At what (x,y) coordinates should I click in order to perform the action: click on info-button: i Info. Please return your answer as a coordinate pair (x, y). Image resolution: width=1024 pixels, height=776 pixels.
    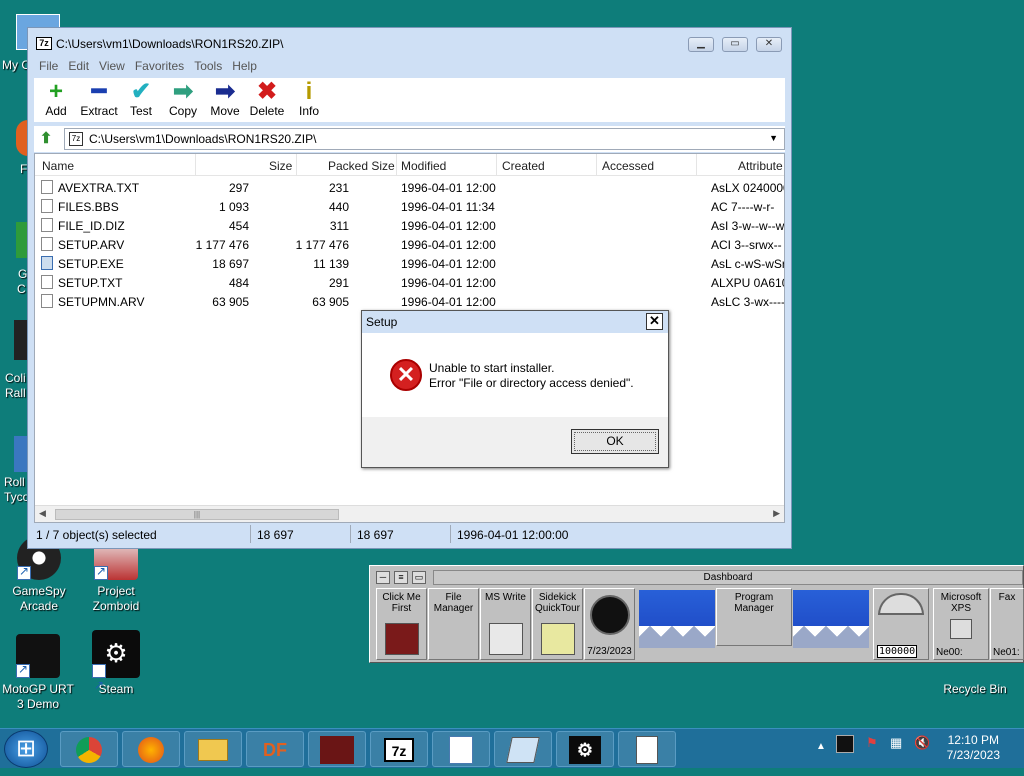
    Looking at the image, I should click on (309, 100).